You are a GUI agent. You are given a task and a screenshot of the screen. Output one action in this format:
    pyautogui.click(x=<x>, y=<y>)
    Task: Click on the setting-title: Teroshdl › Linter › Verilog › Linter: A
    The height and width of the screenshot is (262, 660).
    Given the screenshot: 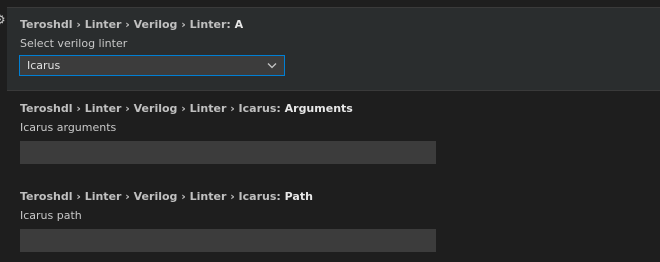 What is the action you would take?
    pyautogui.click(x=340, y=25)
    